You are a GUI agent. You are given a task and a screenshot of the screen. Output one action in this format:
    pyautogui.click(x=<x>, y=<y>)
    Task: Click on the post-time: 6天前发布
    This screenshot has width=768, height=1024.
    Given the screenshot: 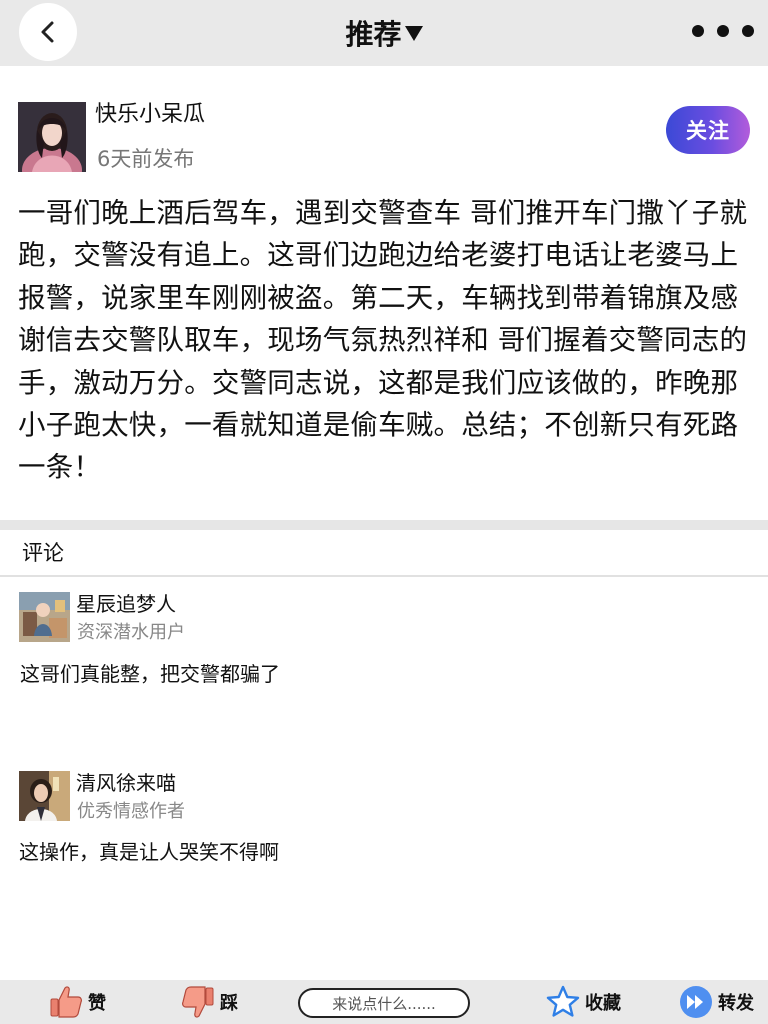 What is the action you would take?
    pyautogui.click(x=146, y=159)
    